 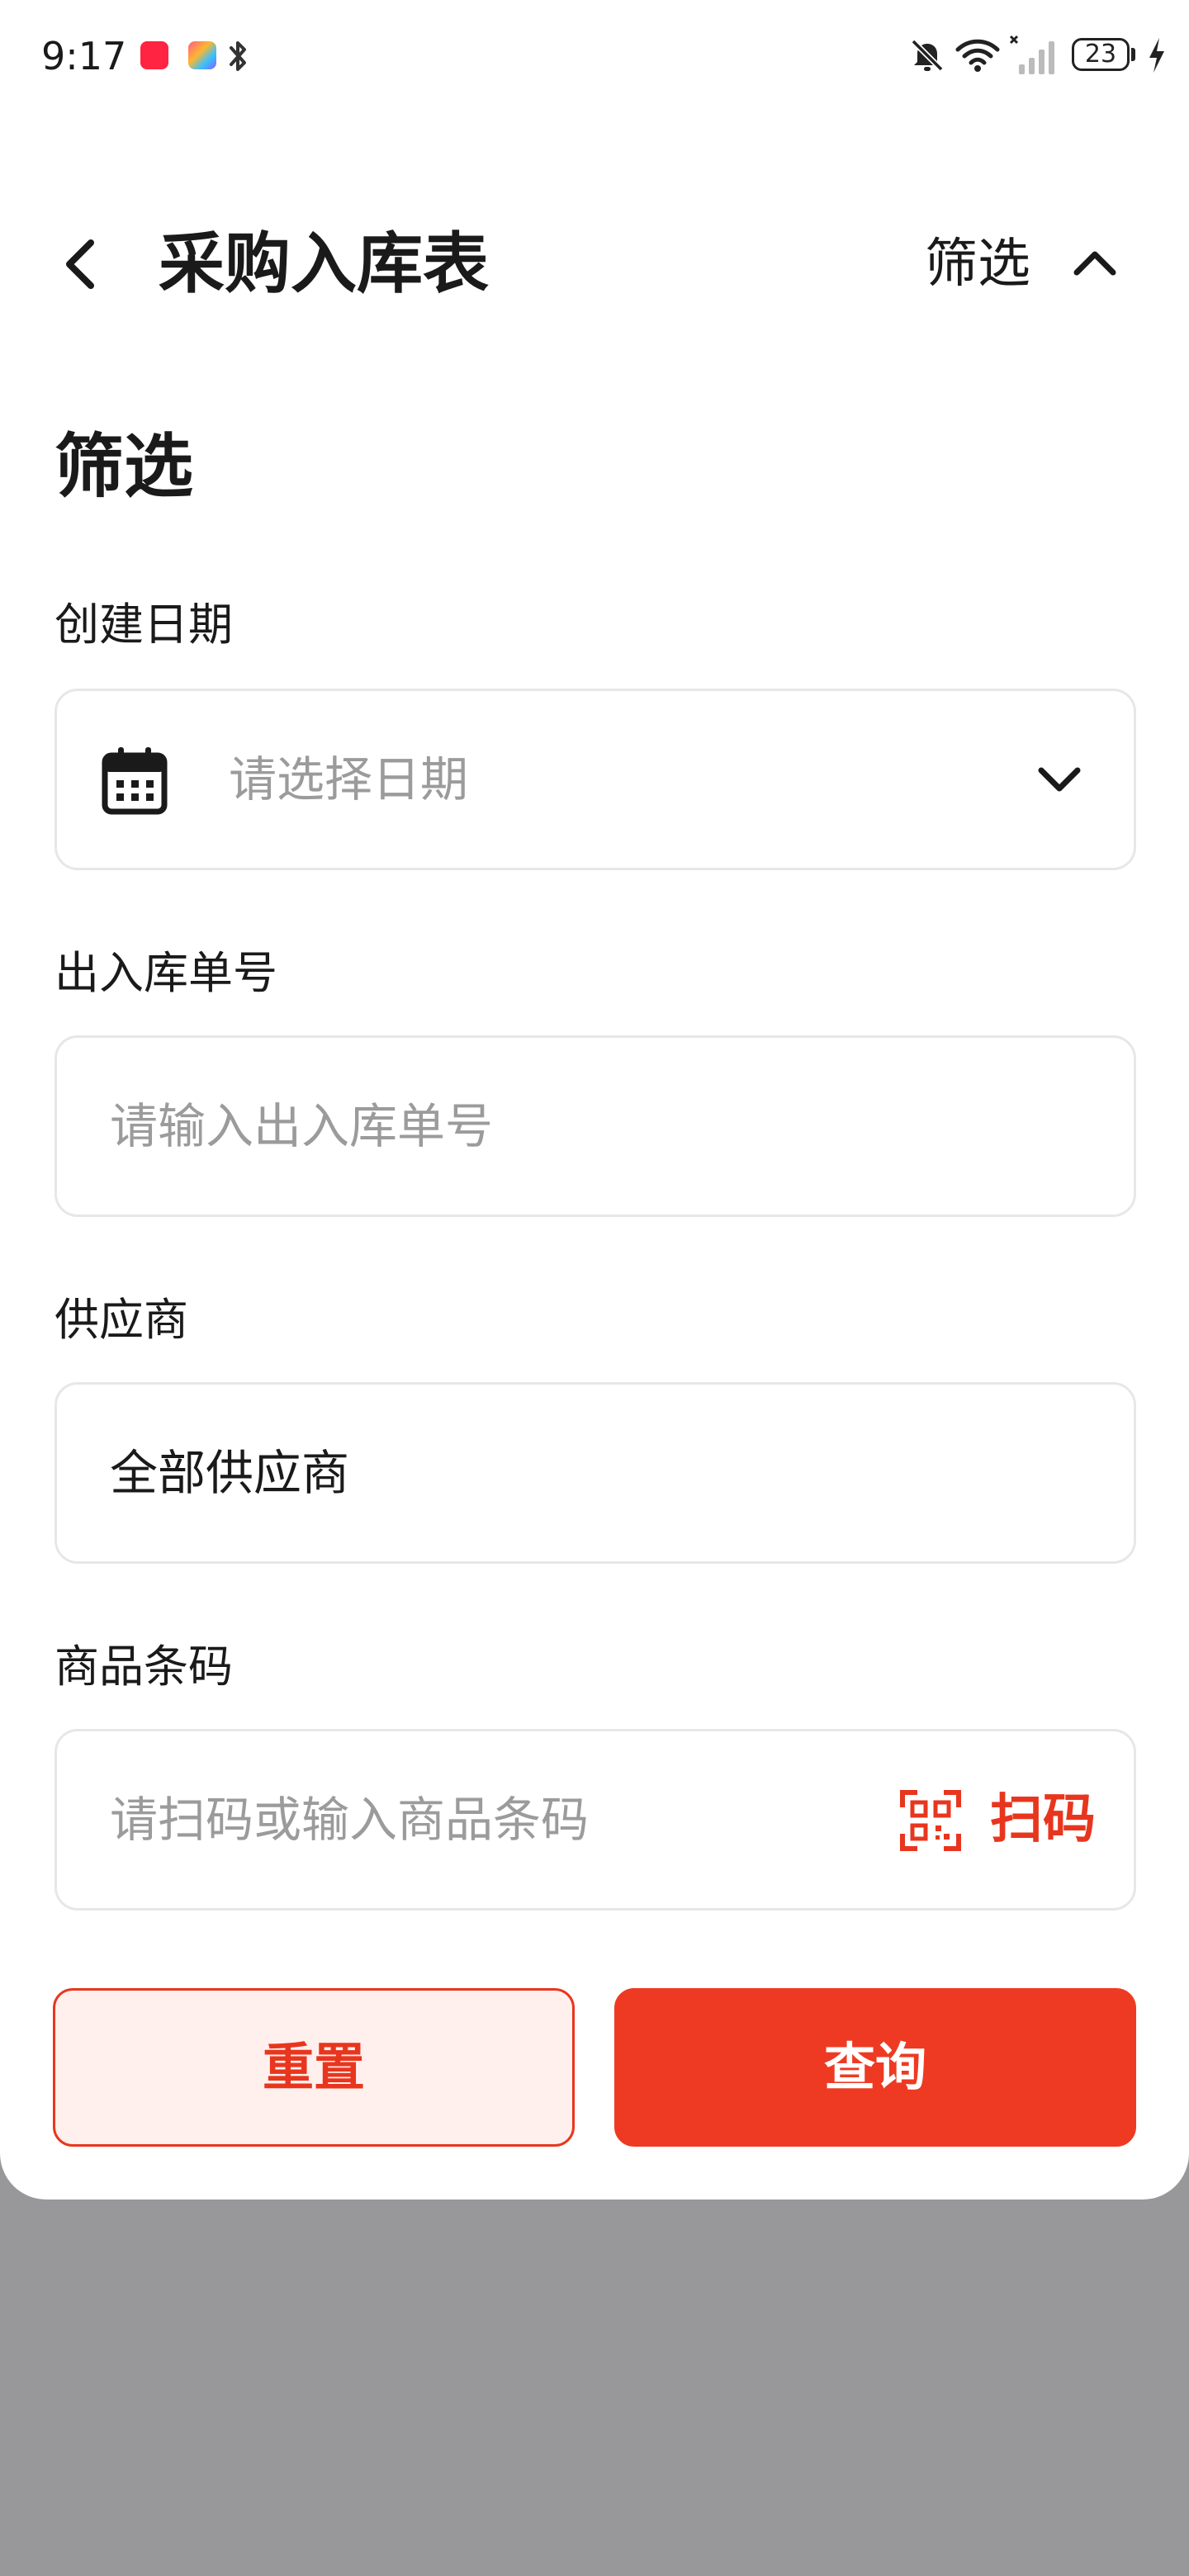 I want to click on wifi-icon, so click(x=977, y=55).